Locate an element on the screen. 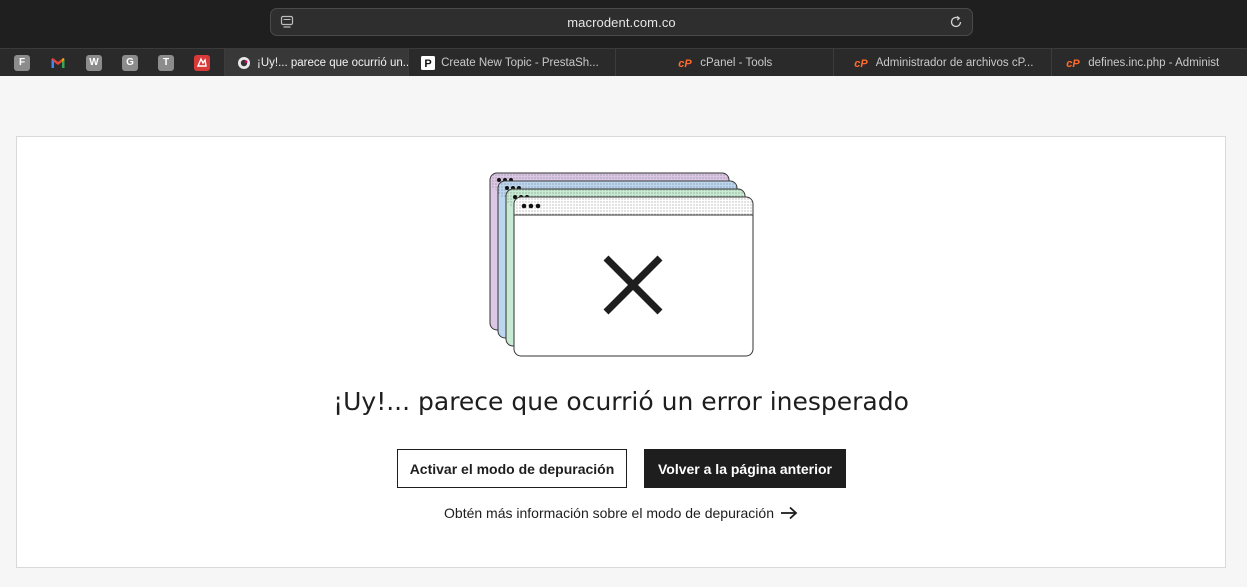 The height and width of the screenshot is (587, 1247). page-menu-icon is located at coordinates (287, 22).